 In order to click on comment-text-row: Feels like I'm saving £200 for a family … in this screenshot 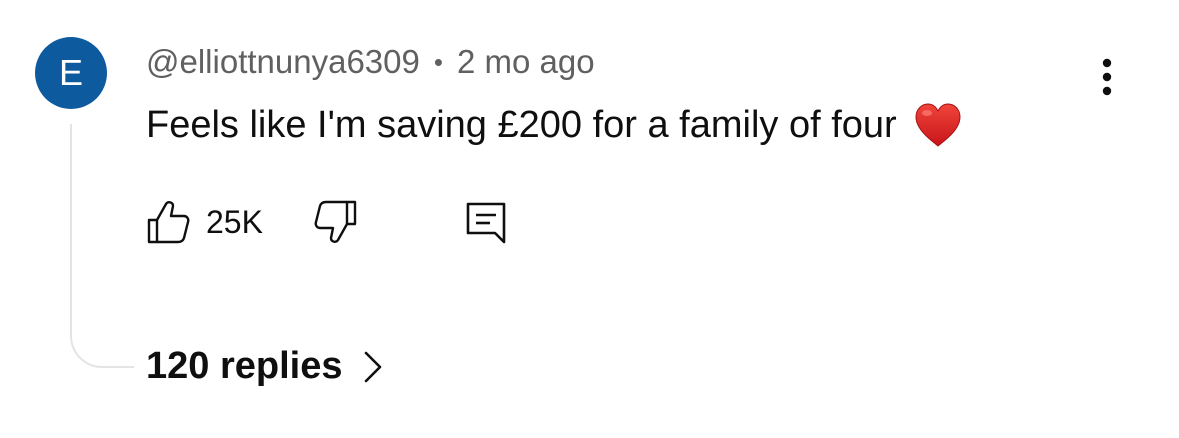, I will do `click(554, 125)`.